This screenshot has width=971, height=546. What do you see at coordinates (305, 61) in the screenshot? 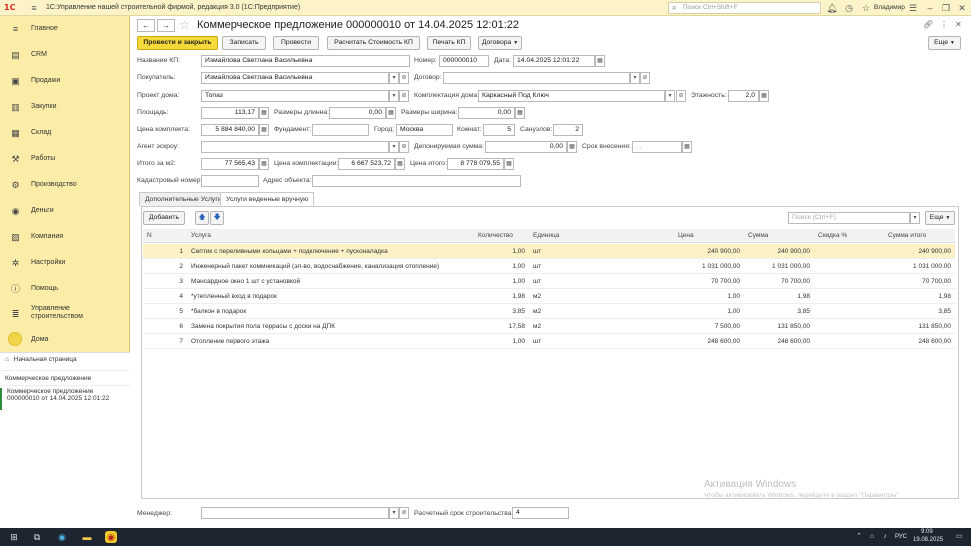
I see `name-field: Измайлова Светлана Васильевна` at bounding box center [305, 61].